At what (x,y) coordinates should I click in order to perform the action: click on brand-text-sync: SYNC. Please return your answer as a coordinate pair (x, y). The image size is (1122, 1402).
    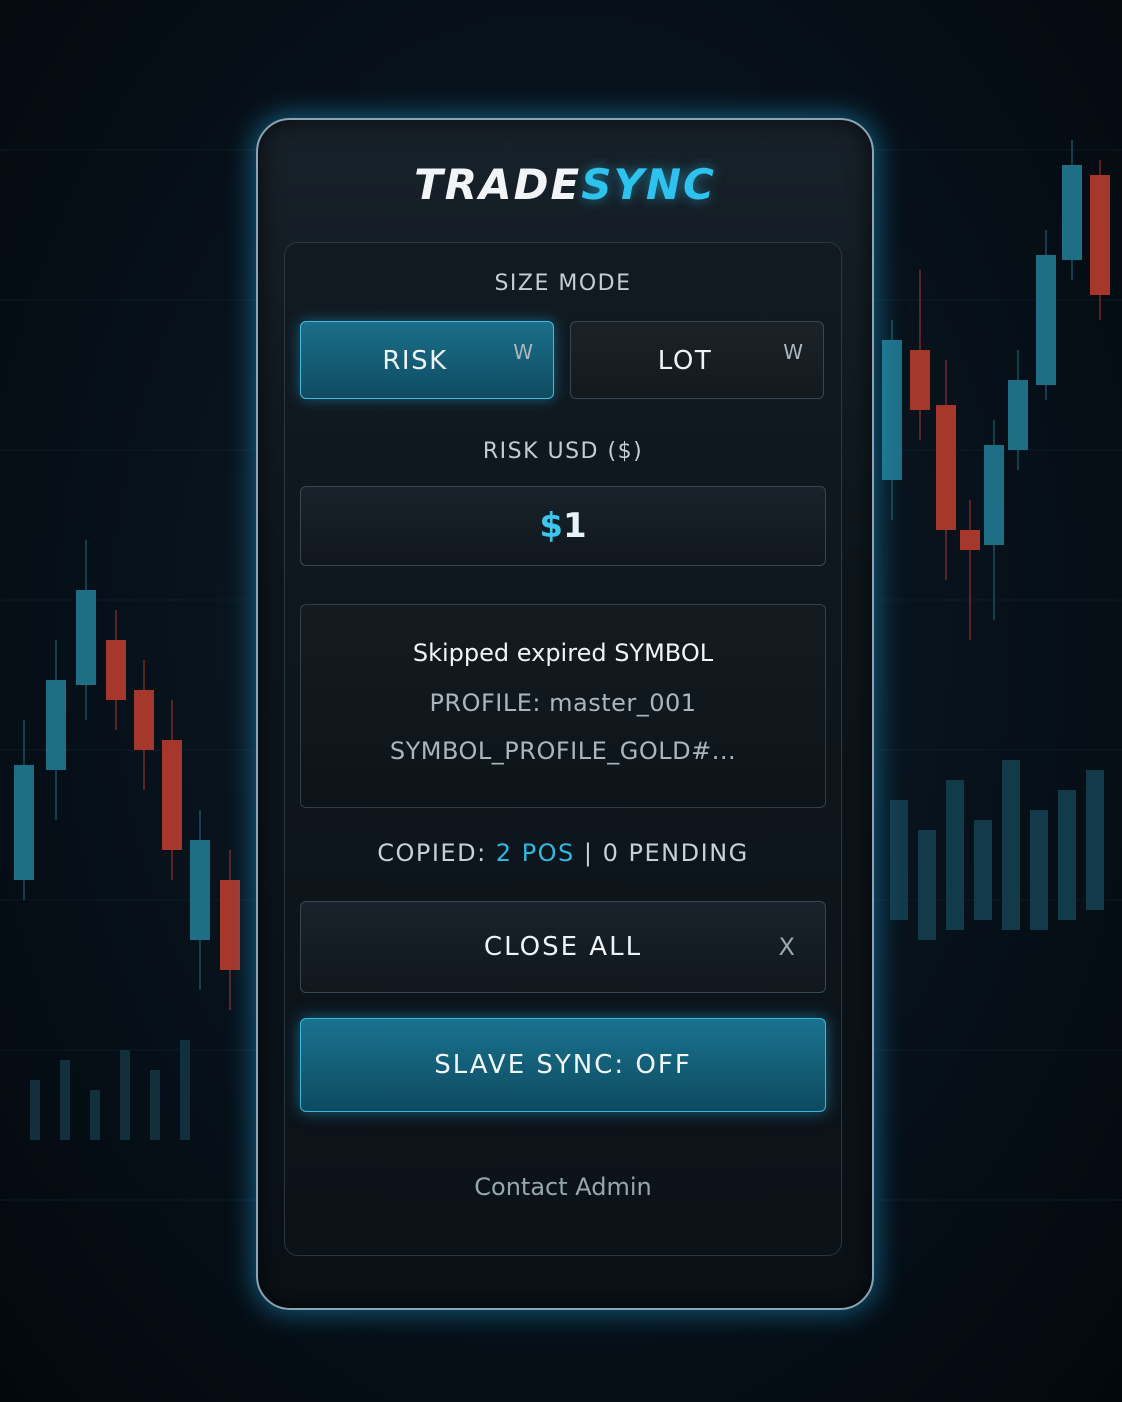
    Looking at the image, I should click on (648, 184).